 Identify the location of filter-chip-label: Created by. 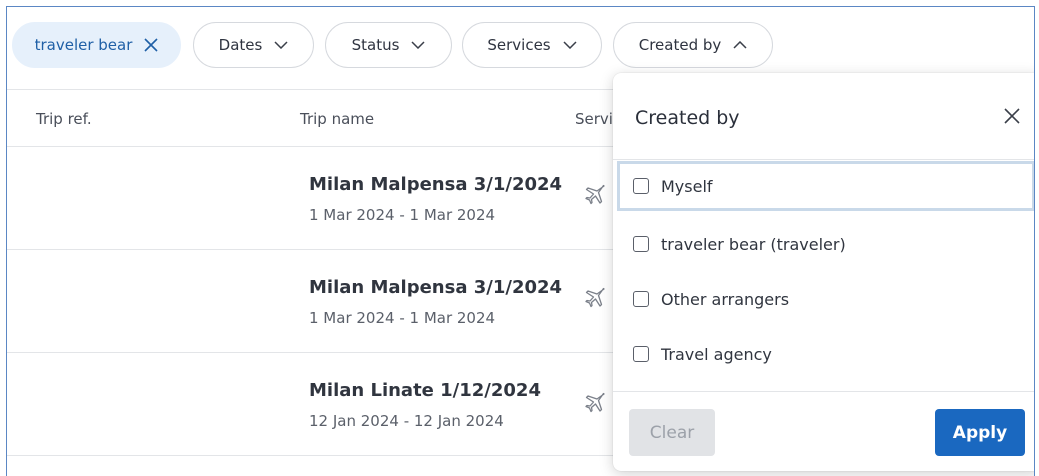
(680, 45).